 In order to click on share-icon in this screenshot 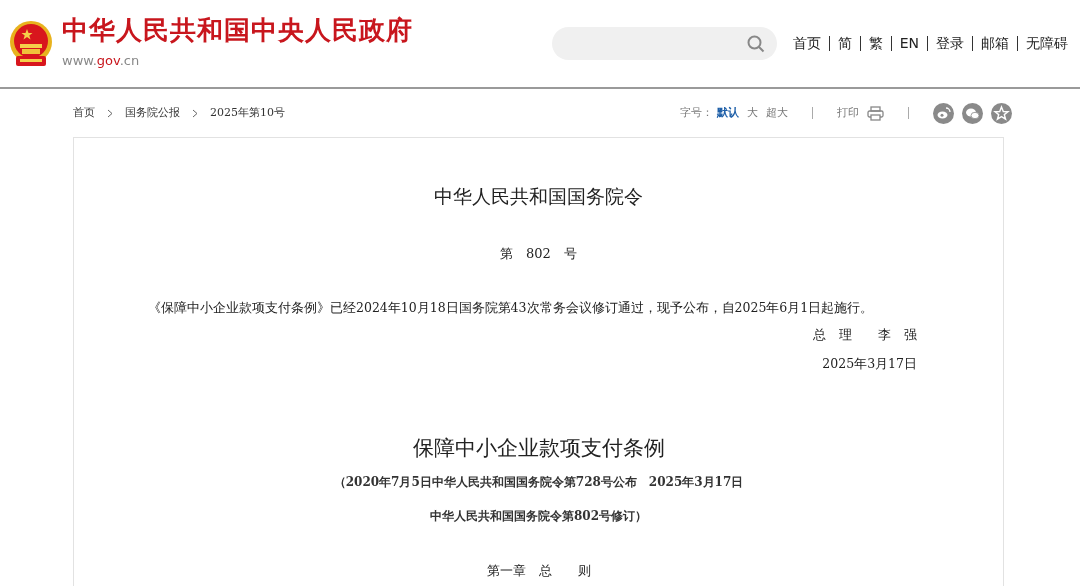, I will do `click(943, 113)`.